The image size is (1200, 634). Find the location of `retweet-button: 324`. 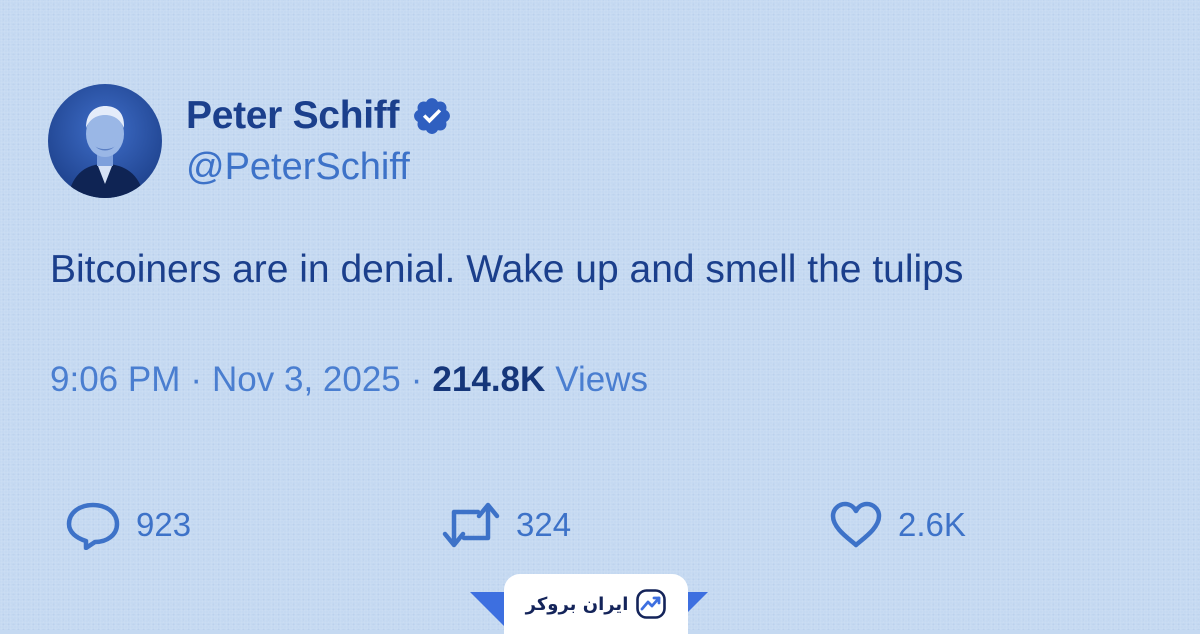

retweet-button: 324 is located at coordinates (505, 525).